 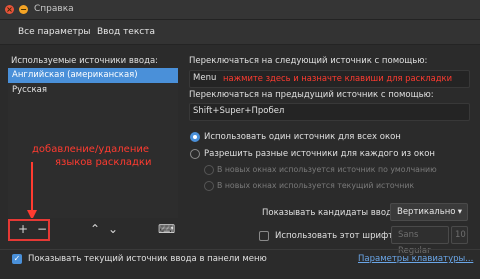 What do you see at coordinates (54, 32) in the screenshot?
I see `tab-all-settings: Все параметры` at bounding box center [54, 32].